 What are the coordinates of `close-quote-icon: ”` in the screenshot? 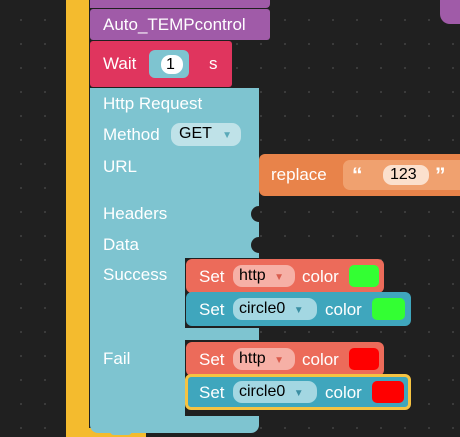 It's located at (440, 175).